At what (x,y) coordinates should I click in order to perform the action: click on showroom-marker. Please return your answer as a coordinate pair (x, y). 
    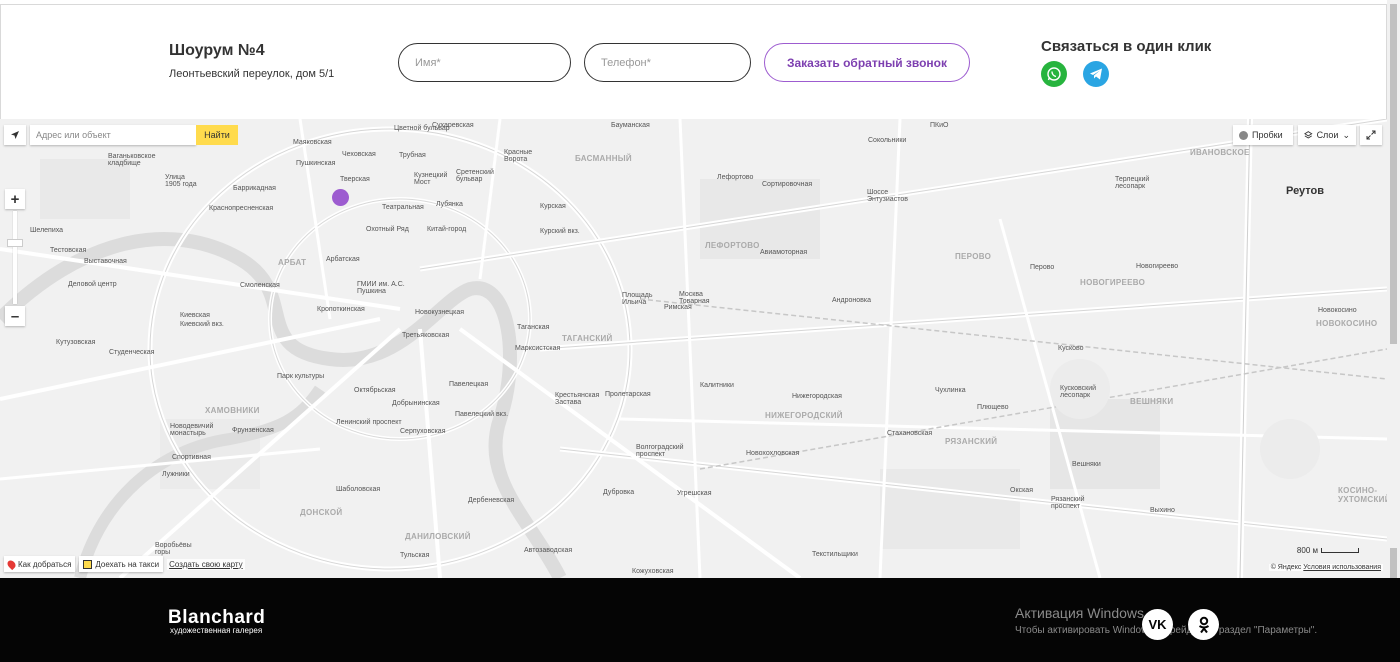
    Looking at the image, I should click on (340, 197).